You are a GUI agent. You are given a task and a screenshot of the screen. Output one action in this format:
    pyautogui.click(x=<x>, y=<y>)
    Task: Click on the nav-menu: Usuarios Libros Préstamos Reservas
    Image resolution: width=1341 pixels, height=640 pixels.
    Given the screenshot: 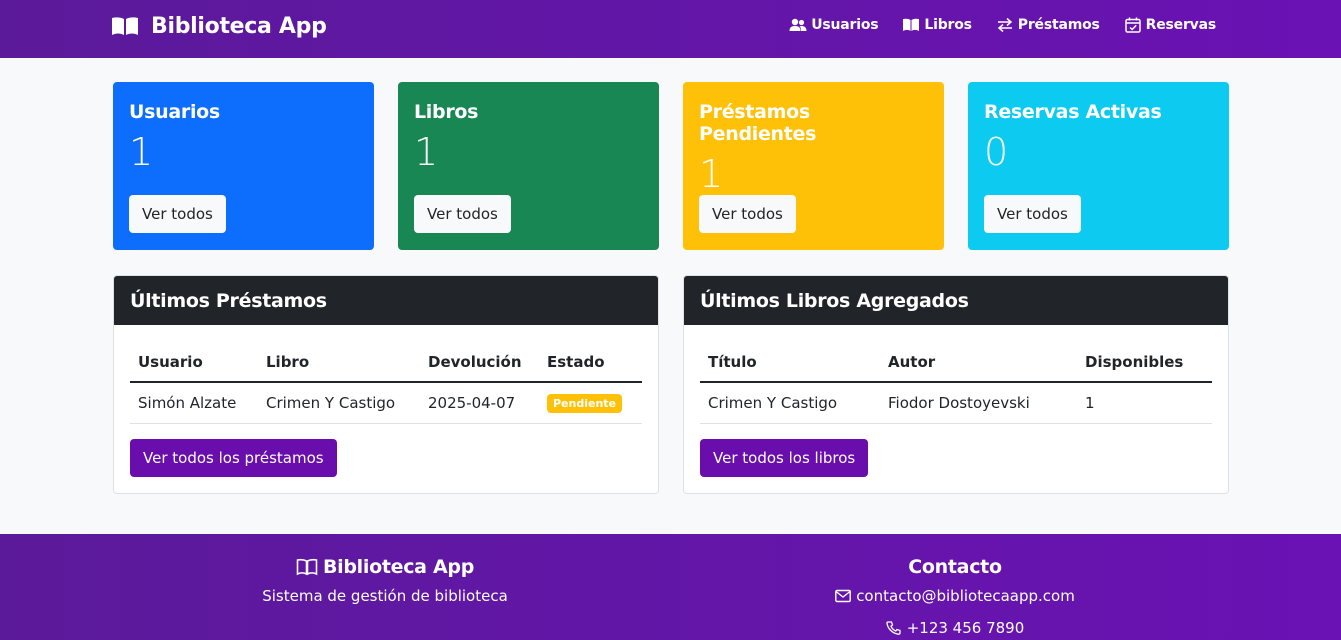 What is the action you would take?
    pyautogui.click(x=1002, y=25)
    